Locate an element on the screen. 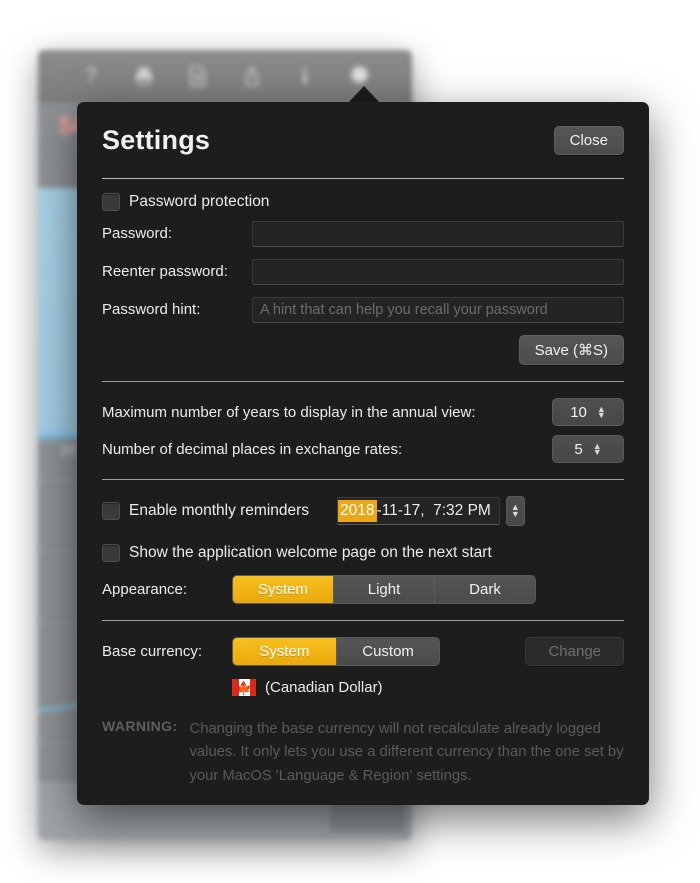 The image size is (700, 883). appearance-option-dark: Dark is located at coordinates (485, 589).